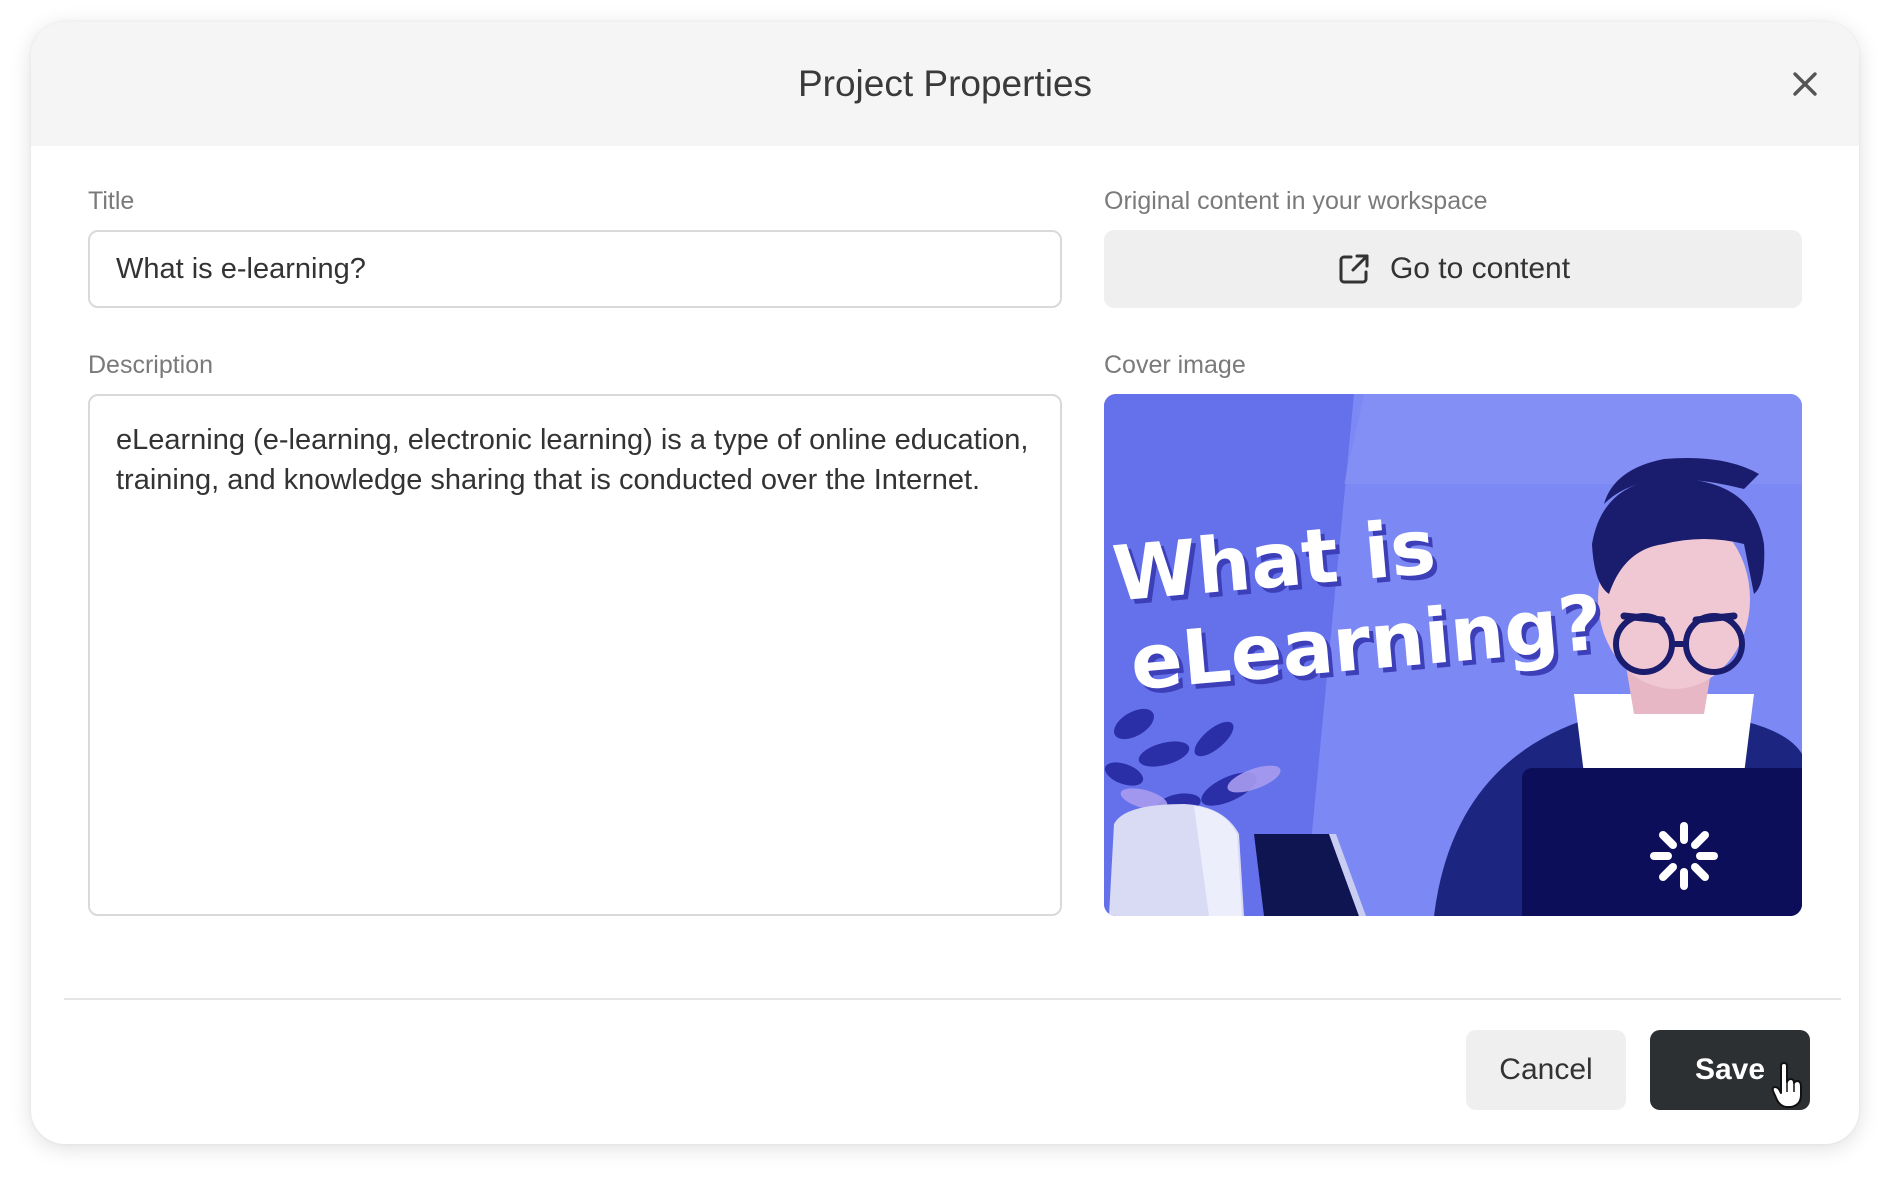  I want to click on go-to-content-button: Go to content, so click(1453, 269).